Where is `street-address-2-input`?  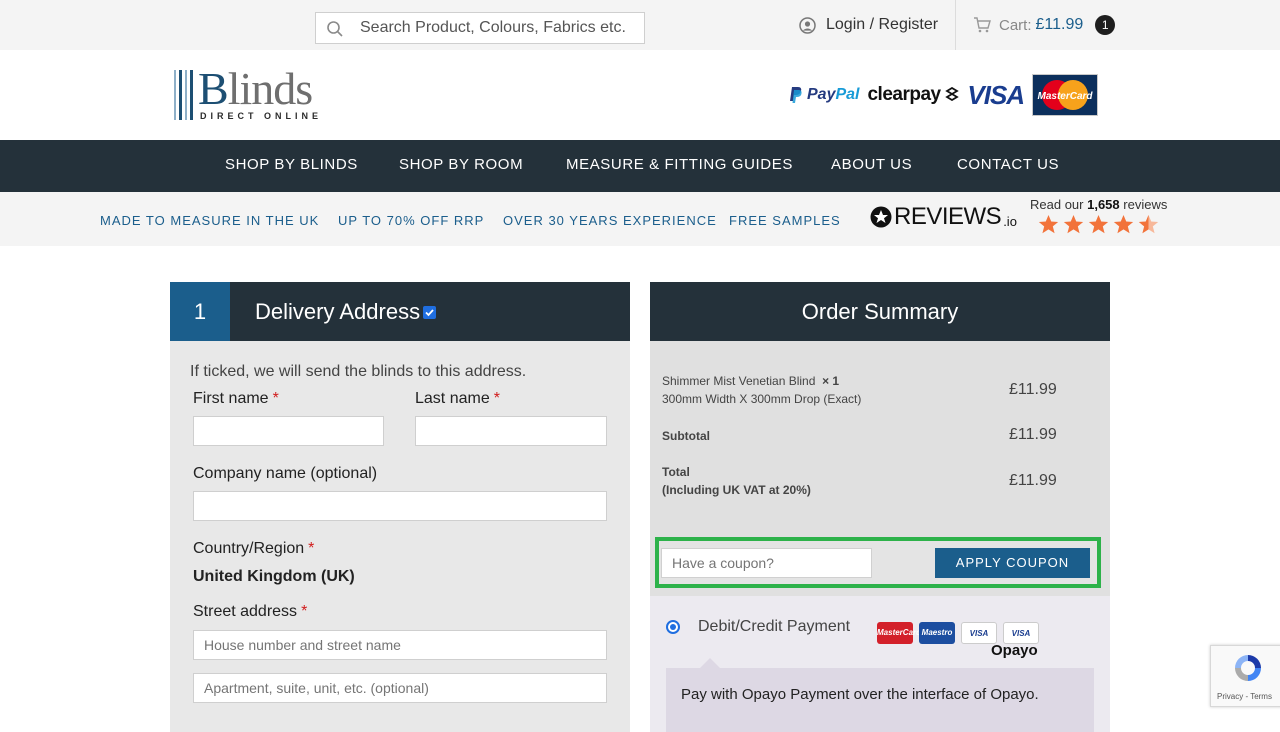
street-address-2-input is located at coordinates (400, 688).